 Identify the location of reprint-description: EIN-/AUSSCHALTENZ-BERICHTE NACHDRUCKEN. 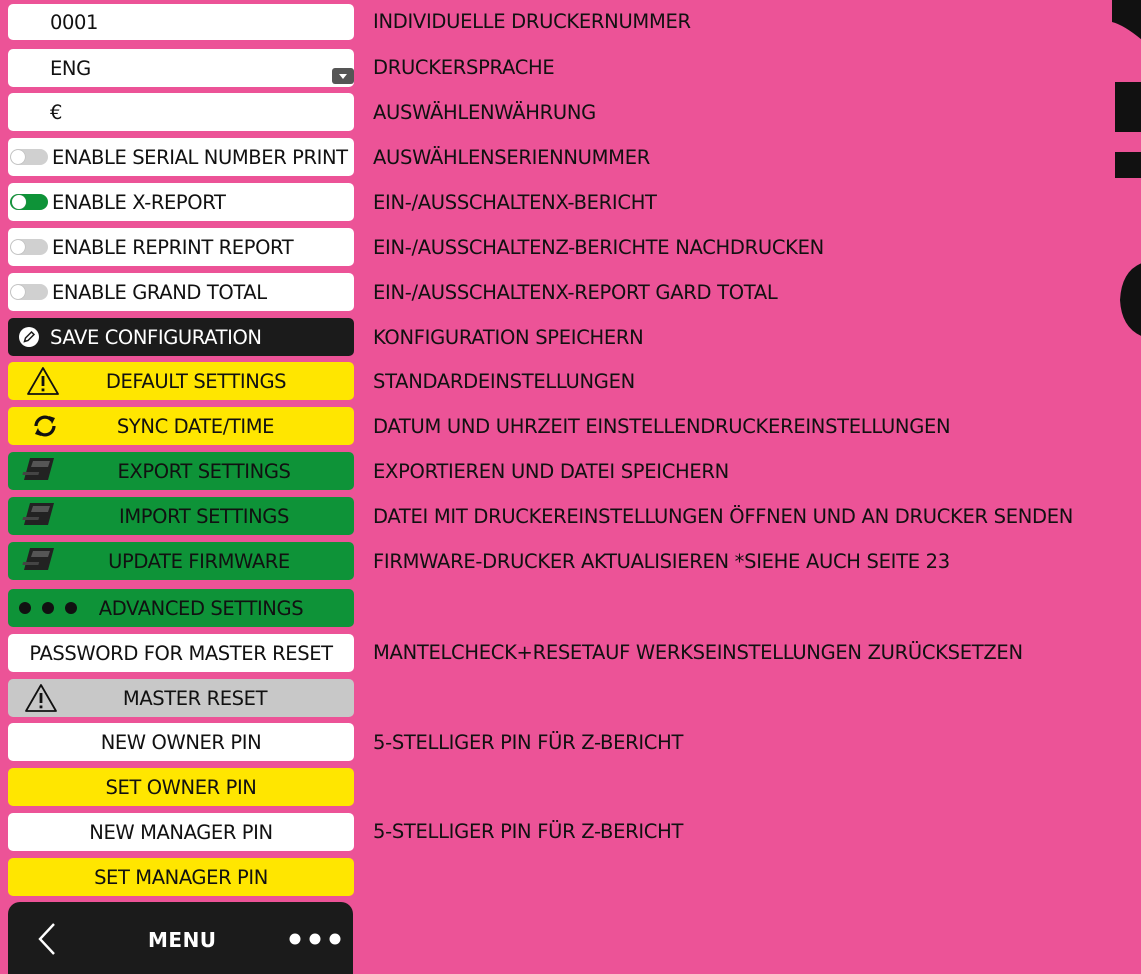
(598, 247).